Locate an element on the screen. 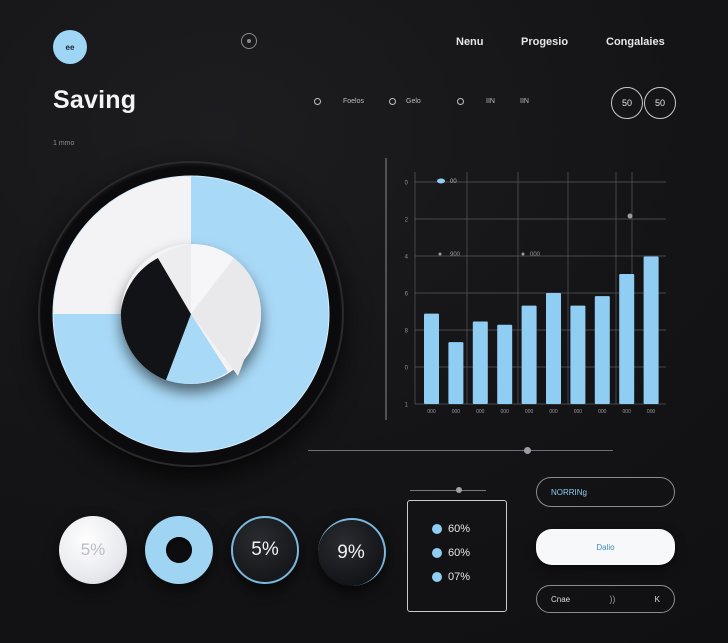  nav-item-progress: Progesio is located at coordinates (544, 42).